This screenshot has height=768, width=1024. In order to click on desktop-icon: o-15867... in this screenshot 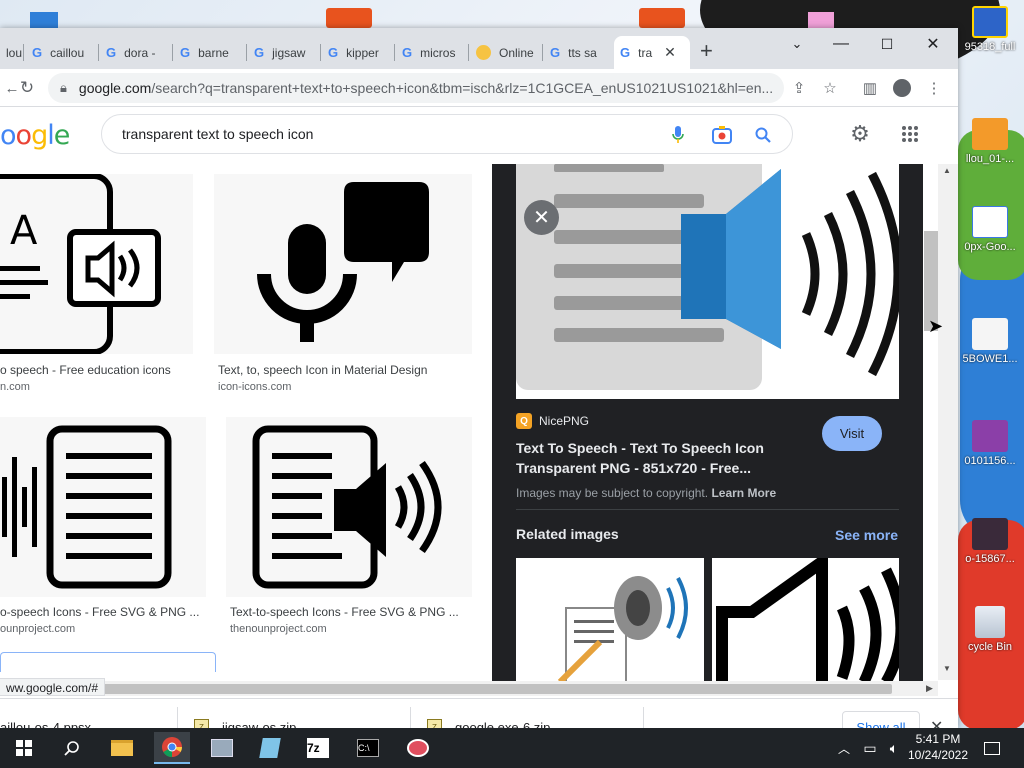, I will do `click(990, 541)`.